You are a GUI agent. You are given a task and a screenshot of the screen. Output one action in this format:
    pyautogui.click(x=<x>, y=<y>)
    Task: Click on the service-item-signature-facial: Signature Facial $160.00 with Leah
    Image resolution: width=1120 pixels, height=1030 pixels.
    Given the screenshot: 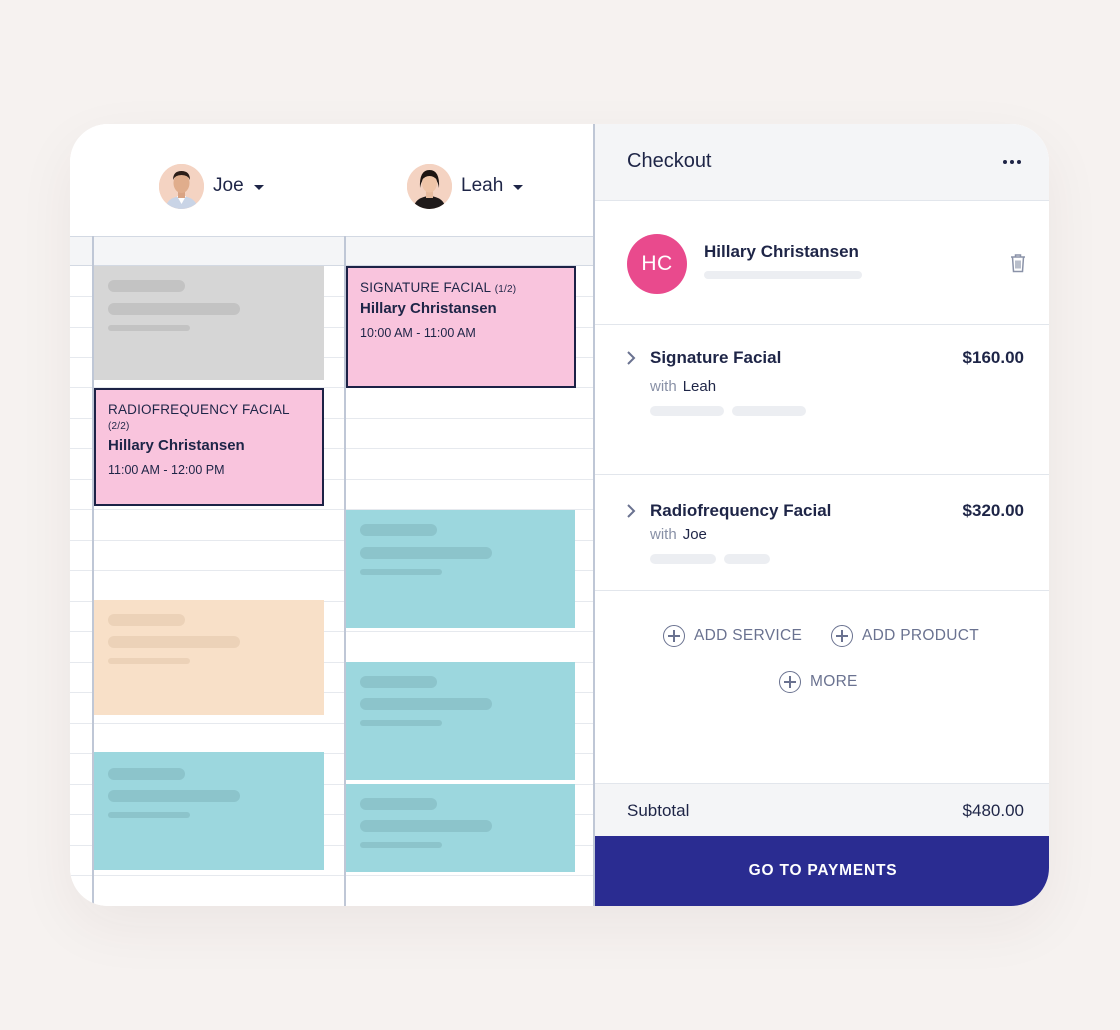 What is the action you would take?
    pyautogui.click(x=822, y=400)
    